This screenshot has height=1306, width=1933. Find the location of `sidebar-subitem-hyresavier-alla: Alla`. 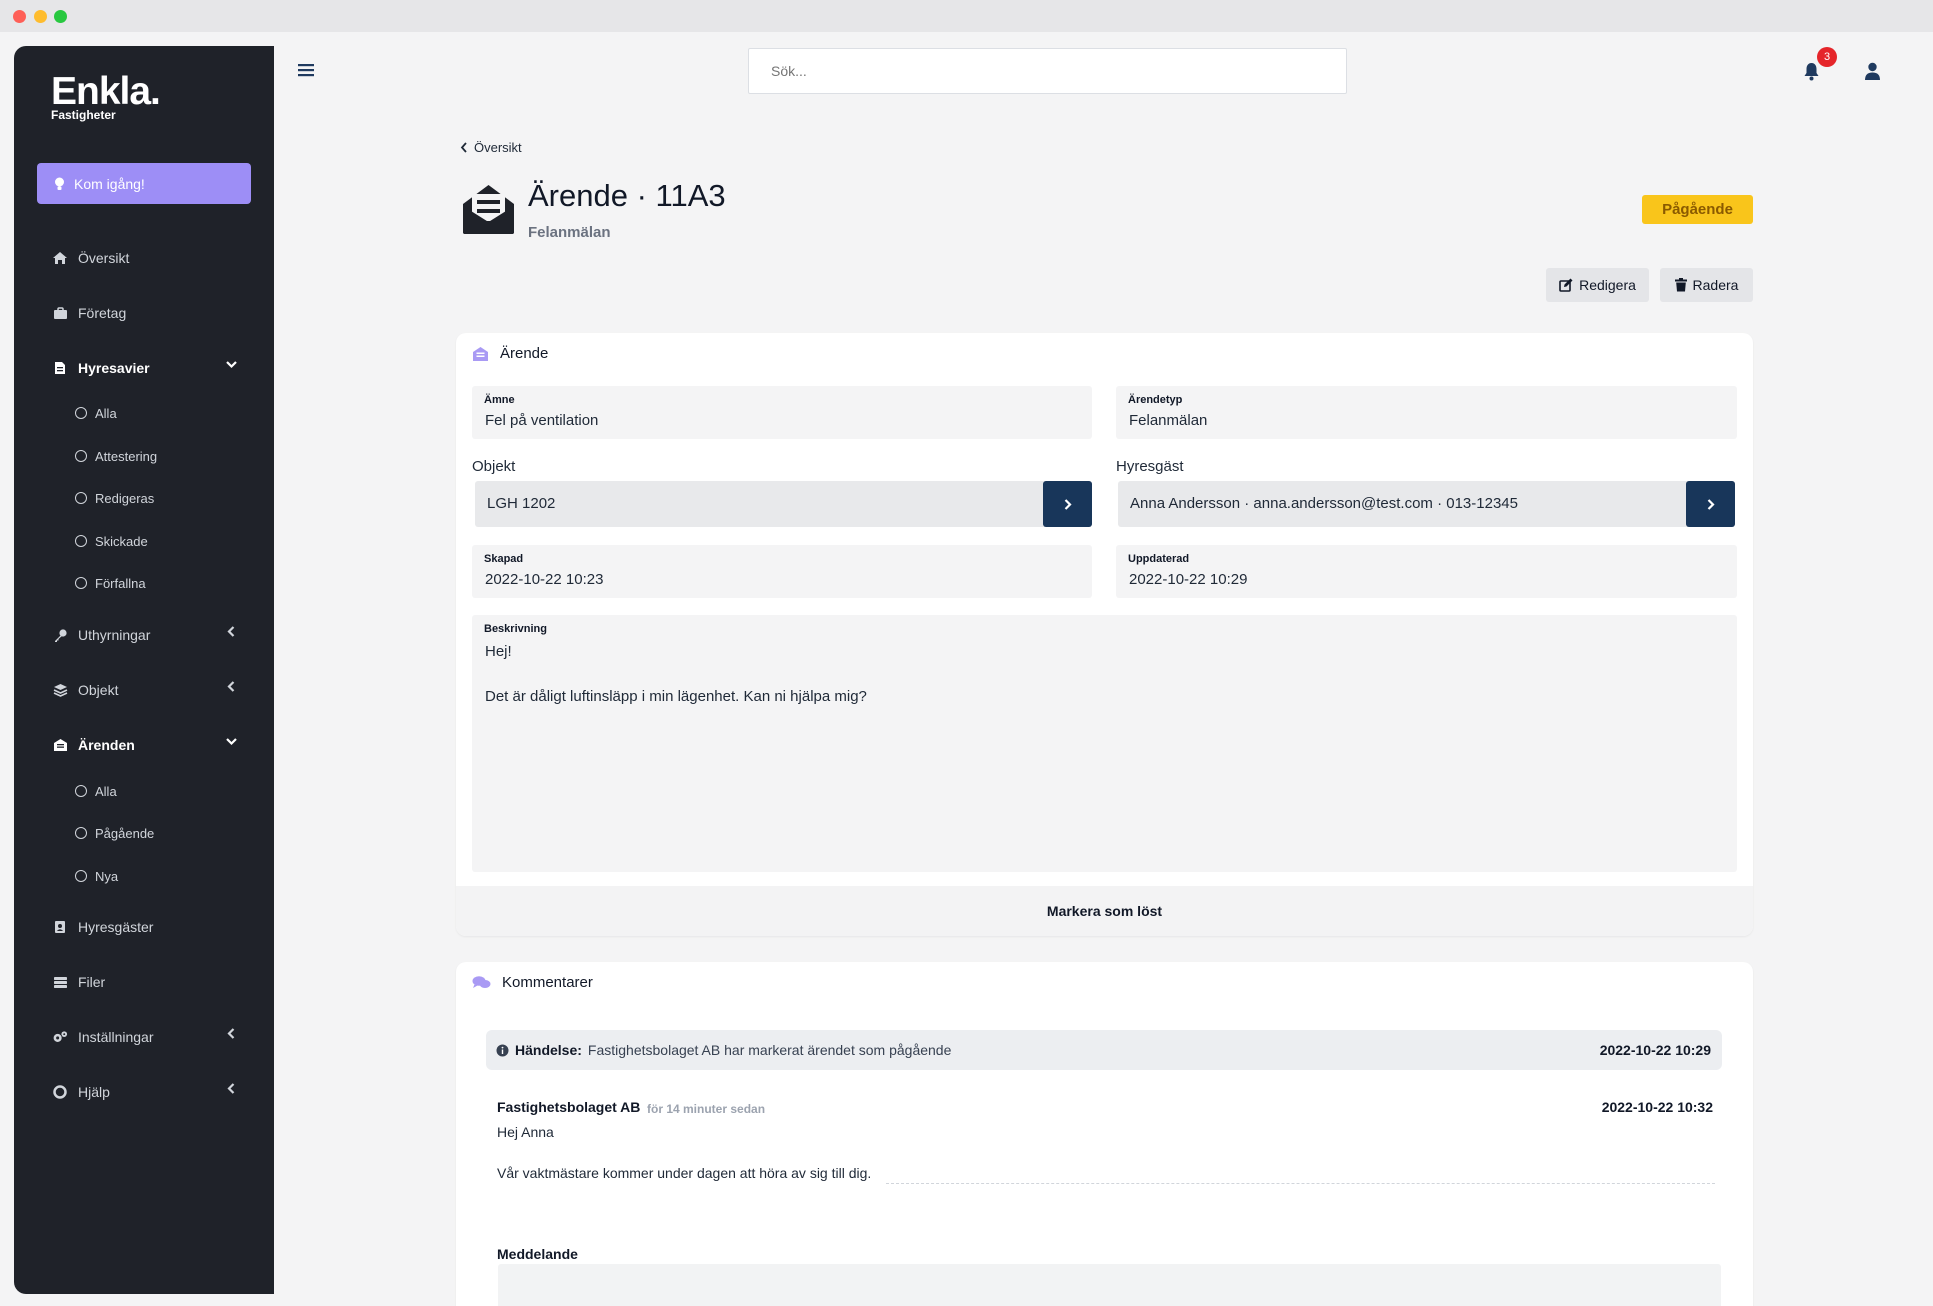

sidebar-subitem-hyresavier-alla: Alla is located at coordinates (96, 413).